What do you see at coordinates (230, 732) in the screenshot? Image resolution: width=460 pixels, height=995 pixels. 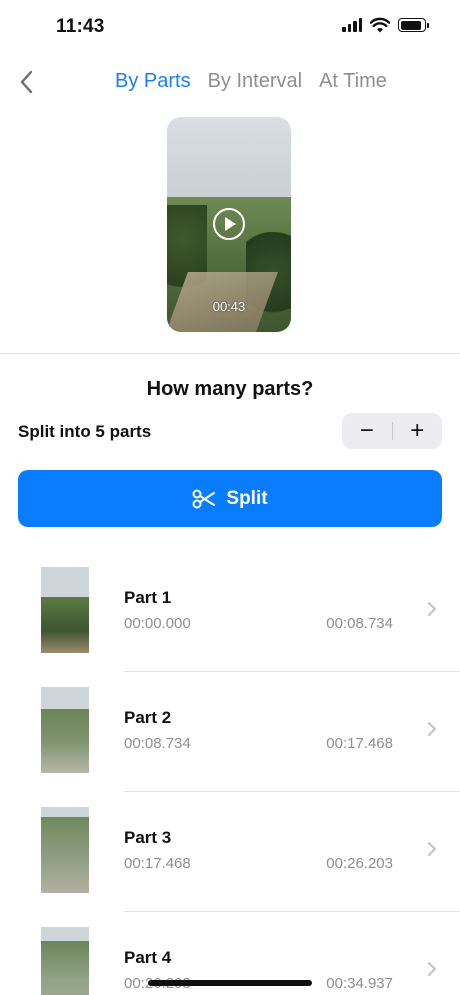 I see `part-row: Part 2 00:08.734 00:17.468` at bounding box center [230, 732].